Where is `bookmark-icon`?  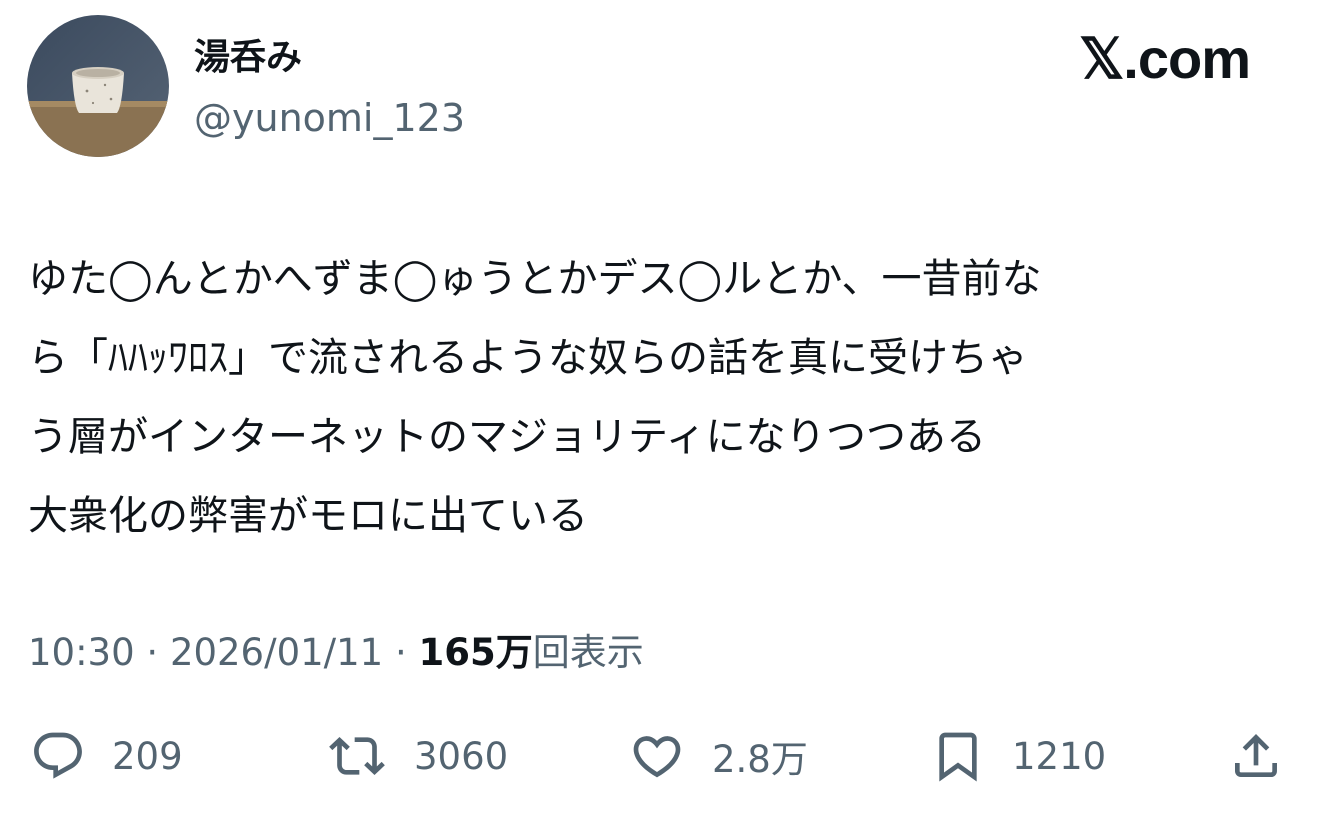 bookmark-icon is located at coordinates (958, 757).